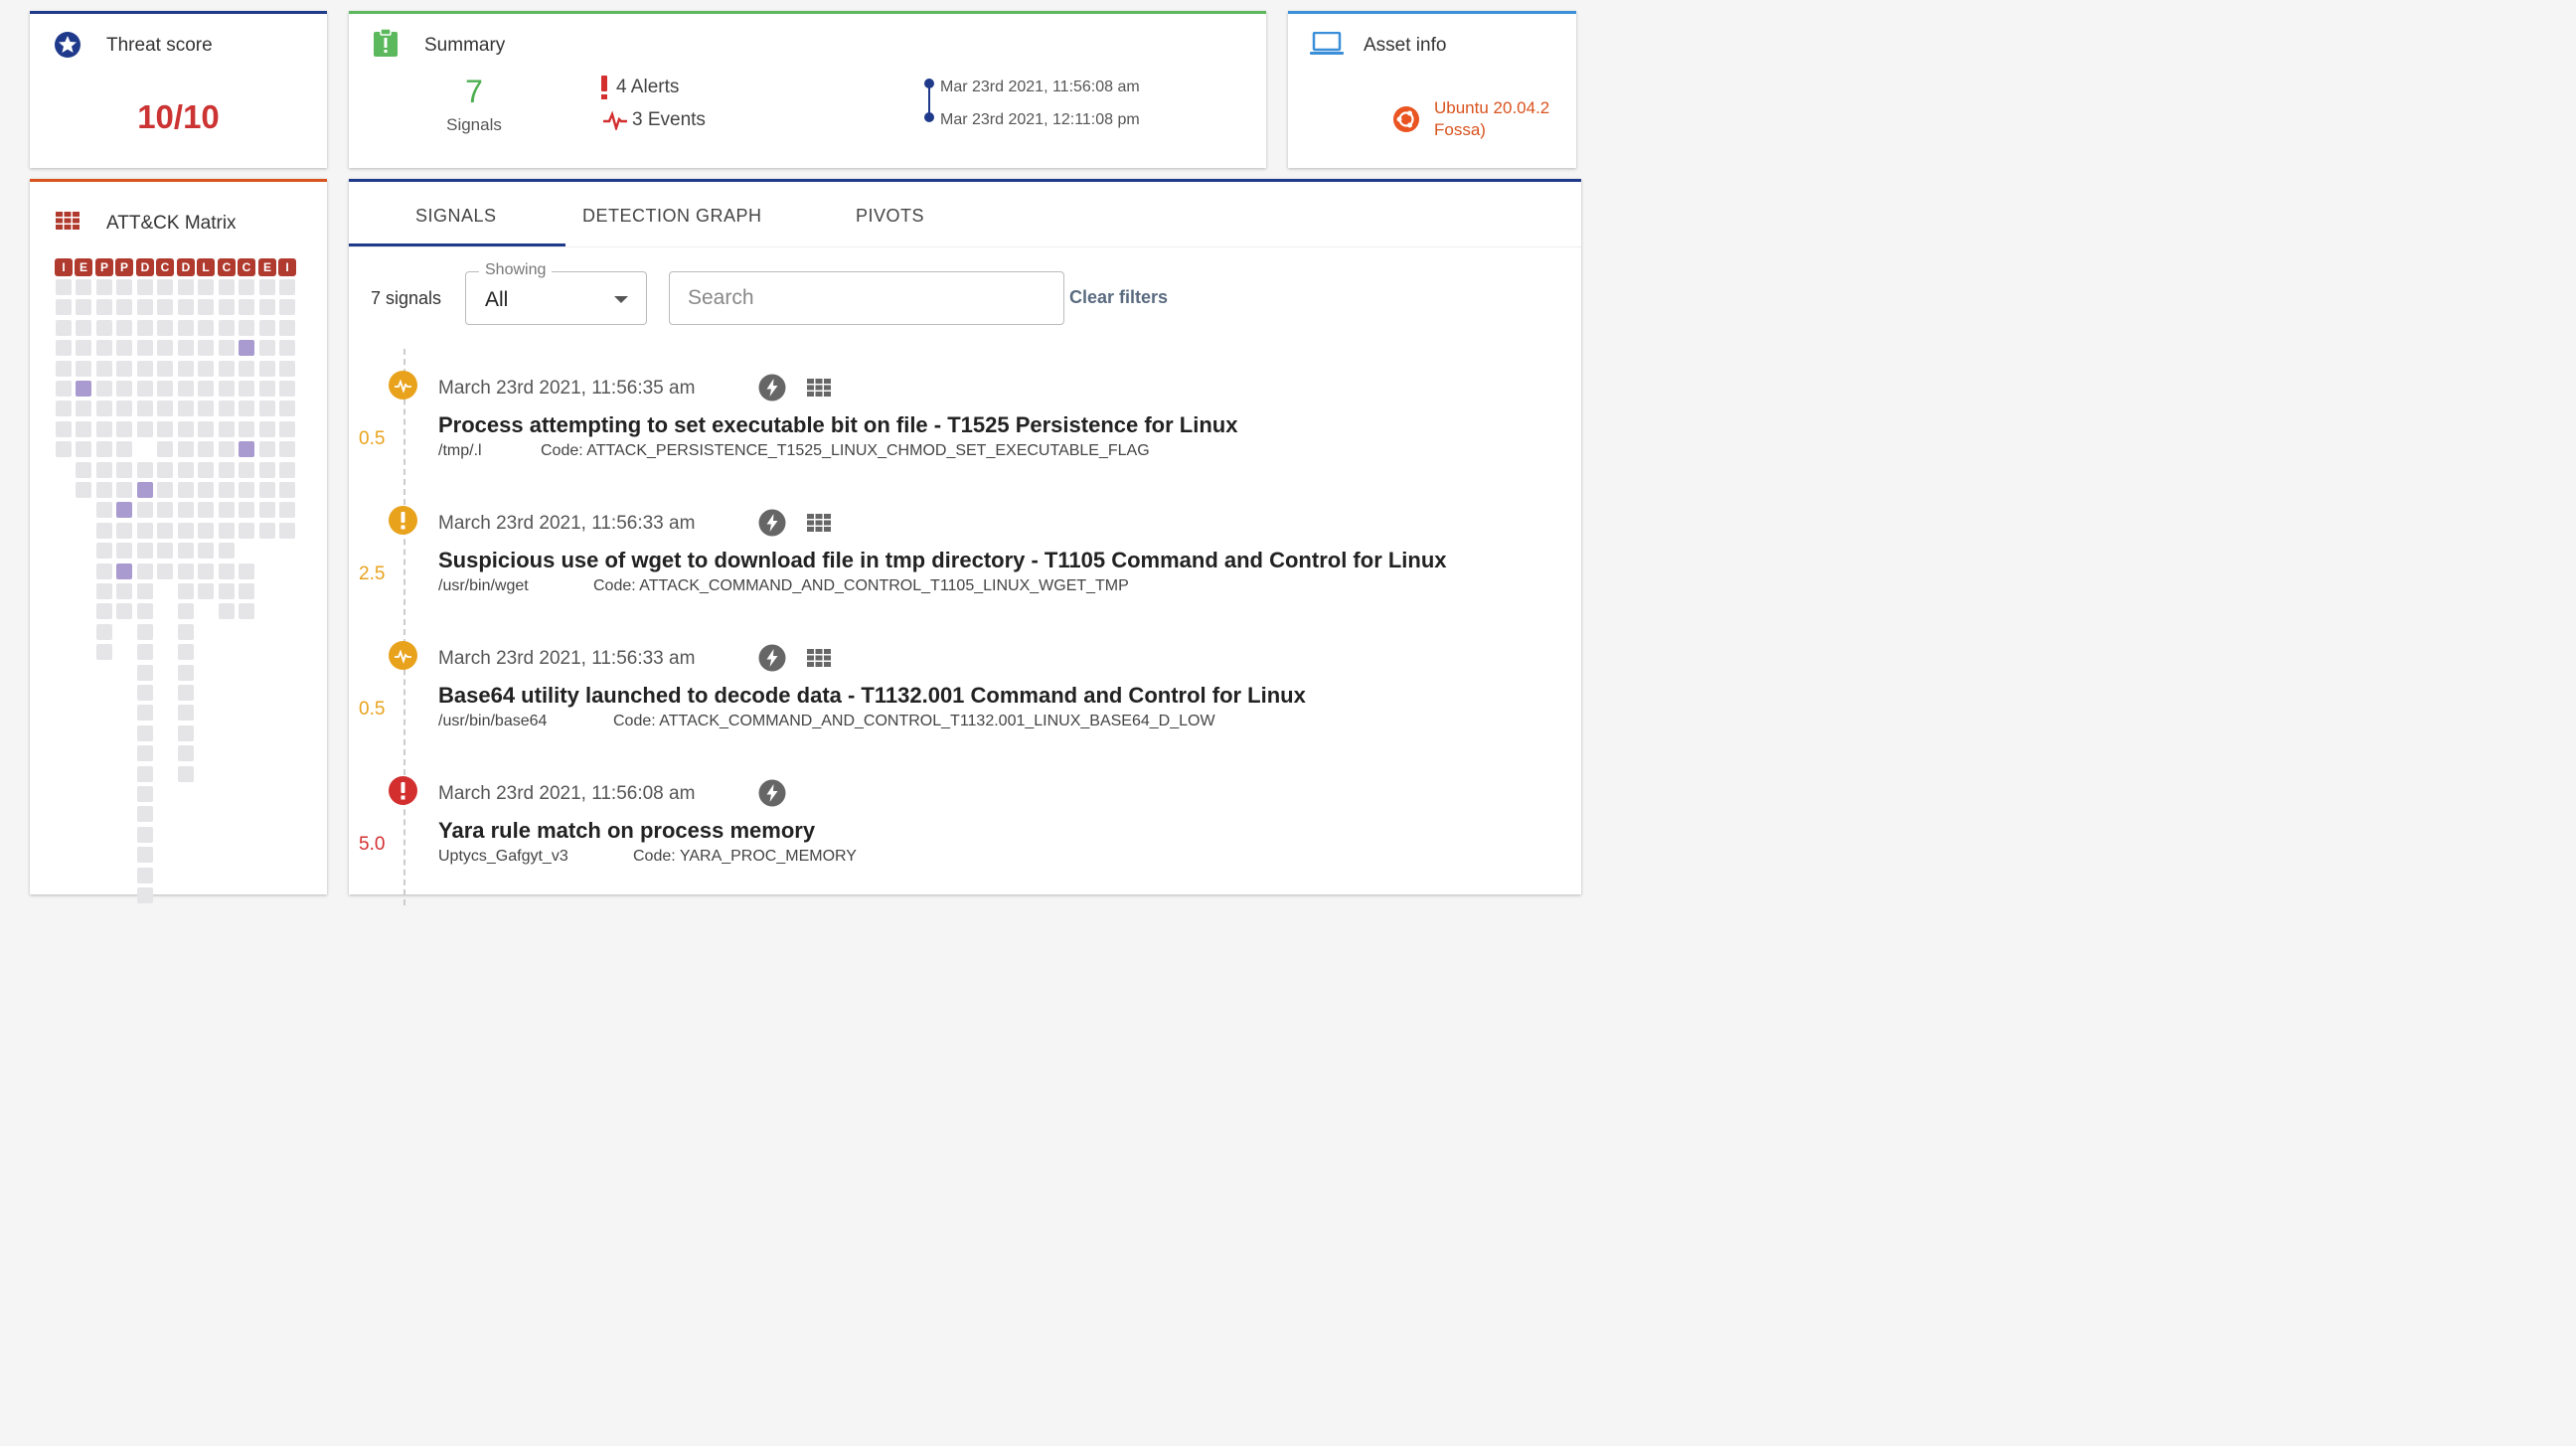 This screenshot has width=2576, height=1446. Describe the element at coordinates (1118, 297) in the screenshot. I see `clear-filters-button: Clear filters` at that location.